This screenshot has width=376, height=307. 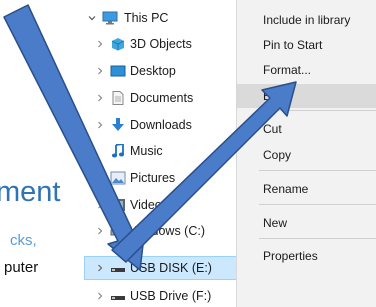 What do you see at coordinates (165, 151) in the screenshot?
I see `tree-item-music: Music` at bounding box center [165, 151].